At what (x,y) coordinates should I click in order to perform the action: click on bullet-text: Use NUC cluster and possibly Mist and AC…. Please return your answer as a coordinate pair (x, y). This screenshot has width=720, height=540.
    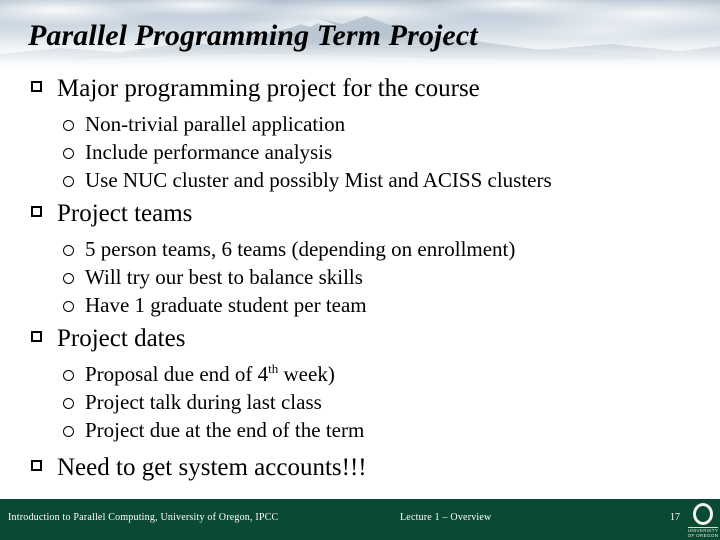
    Looking at the image, I should click on (318, 180).